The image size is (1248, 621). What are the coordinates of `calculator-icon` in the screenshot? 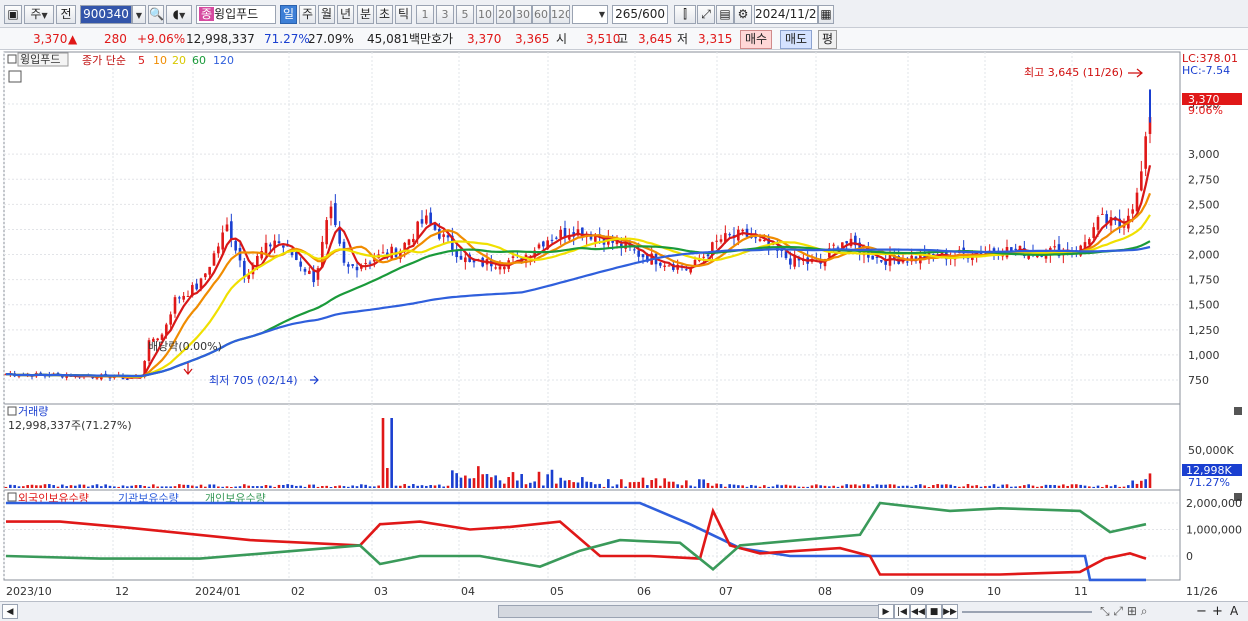 It's located at (15, 76).